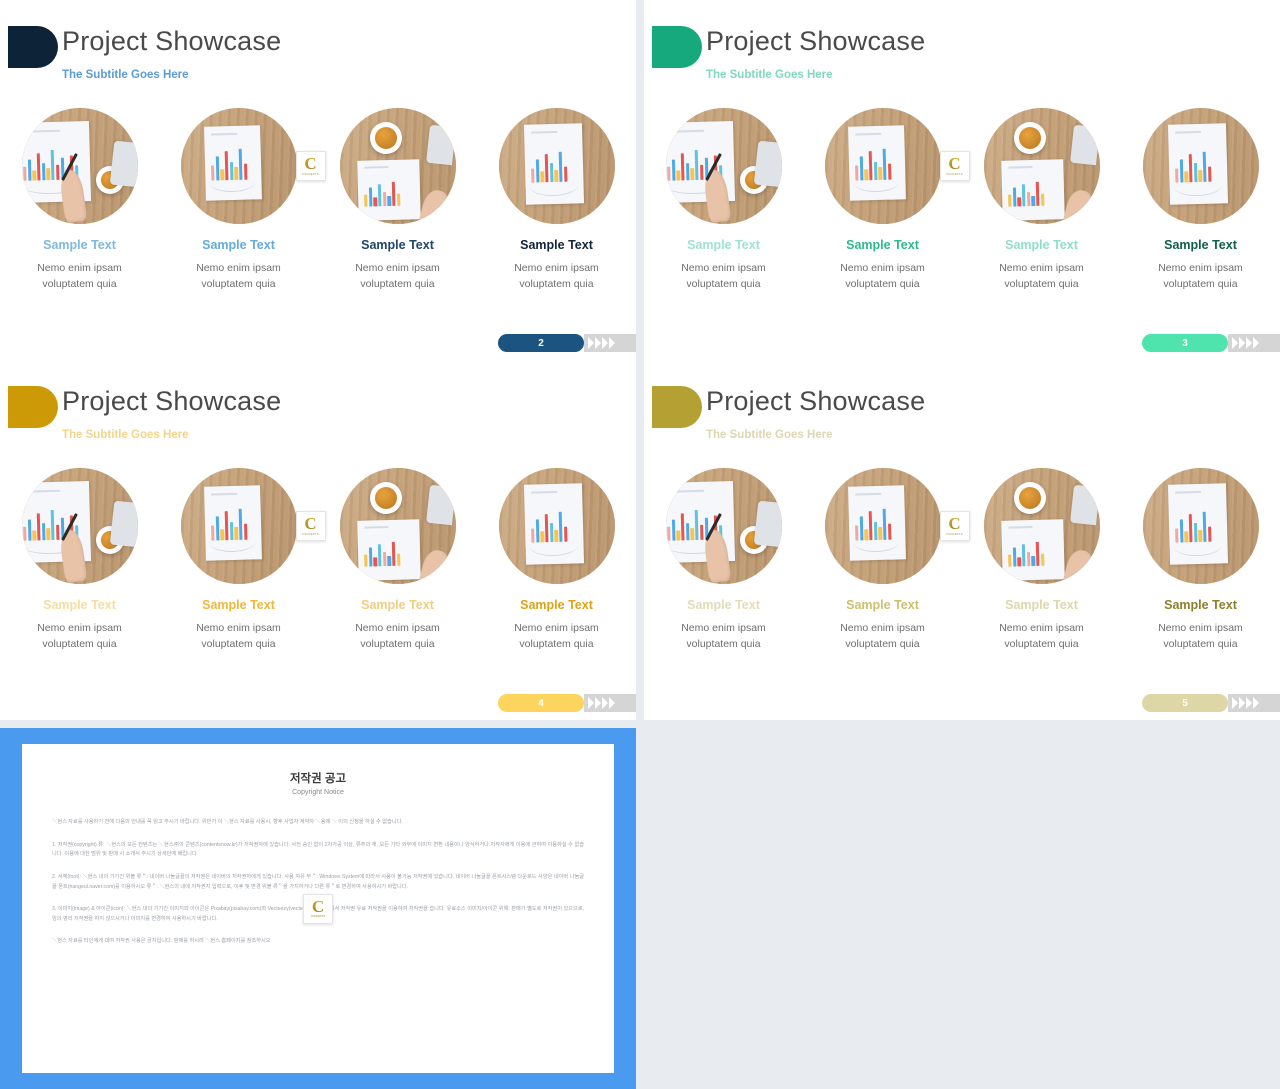 The image size is (1280, 1089). I want to click on copyright-title-ko: 저작권 공고, so click(318, 779).